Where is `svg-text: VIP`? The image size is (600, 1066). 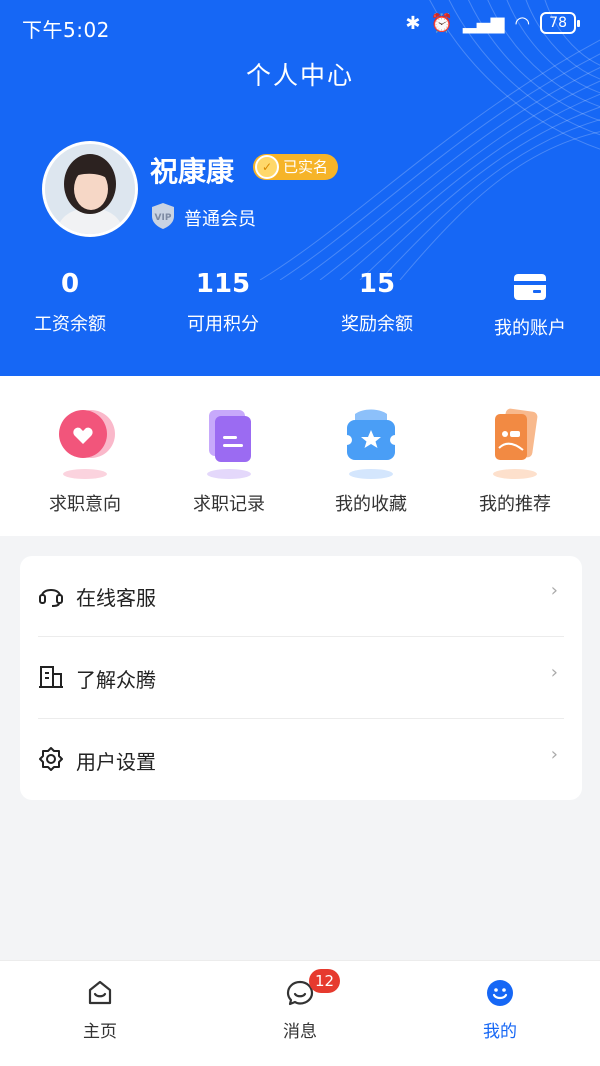 svg-text: VIP is located at coordinates (163, 218).